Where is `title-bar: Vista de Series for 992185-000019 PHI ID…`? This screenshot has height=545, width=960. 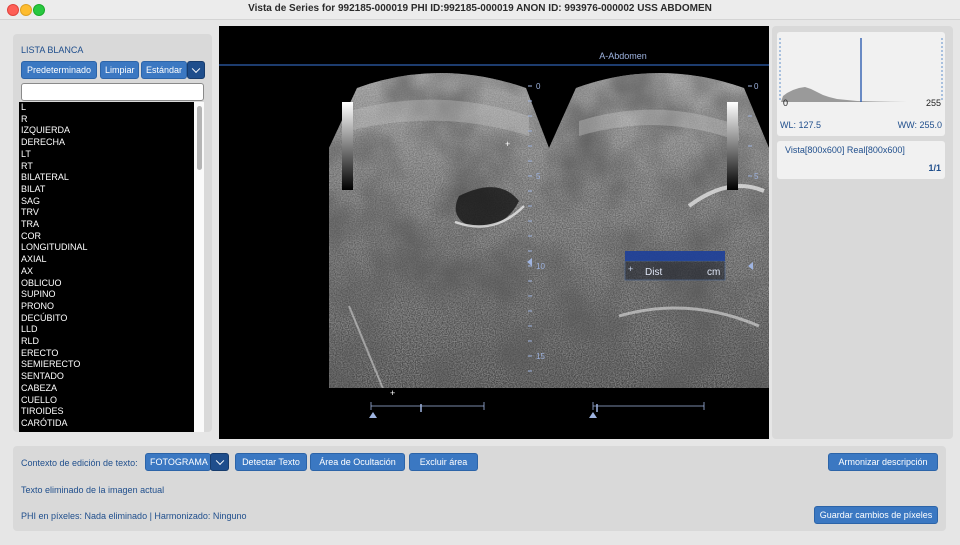
title-bar: Vista de Series for 992185-000019 PHI ID… is located at coordinates (480, 10).